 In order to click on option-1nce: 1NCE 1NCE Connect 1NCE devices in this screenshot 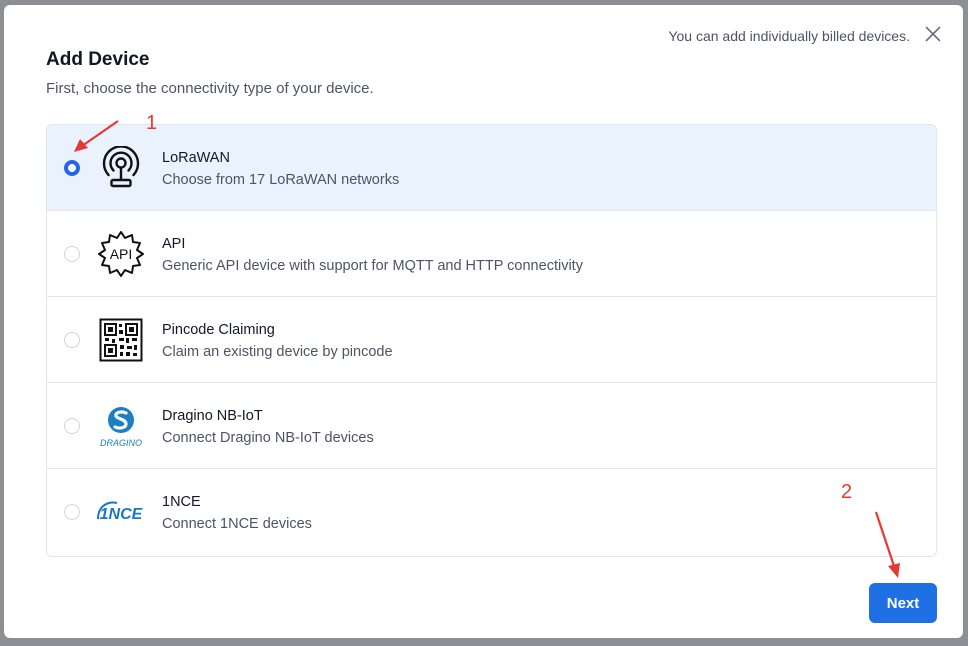, I will do `click(491, 512)`.